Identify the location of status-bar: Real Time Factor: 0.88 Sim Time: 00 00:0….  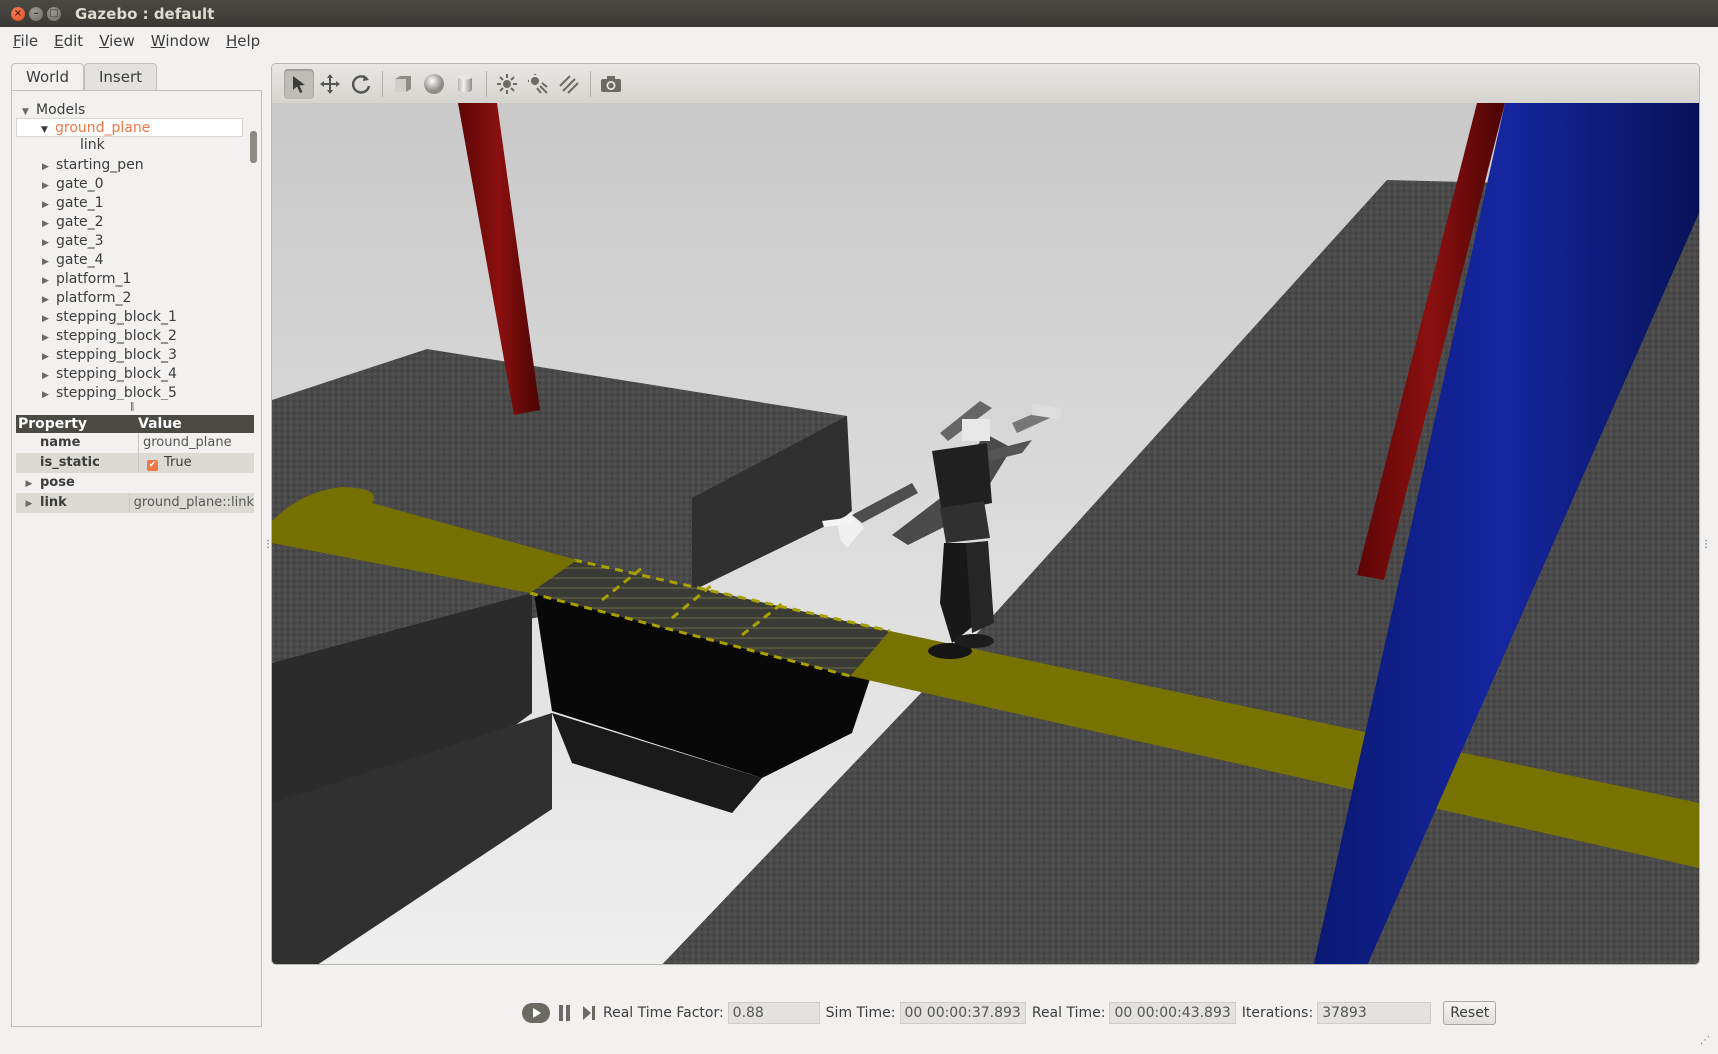
(984, 1013).